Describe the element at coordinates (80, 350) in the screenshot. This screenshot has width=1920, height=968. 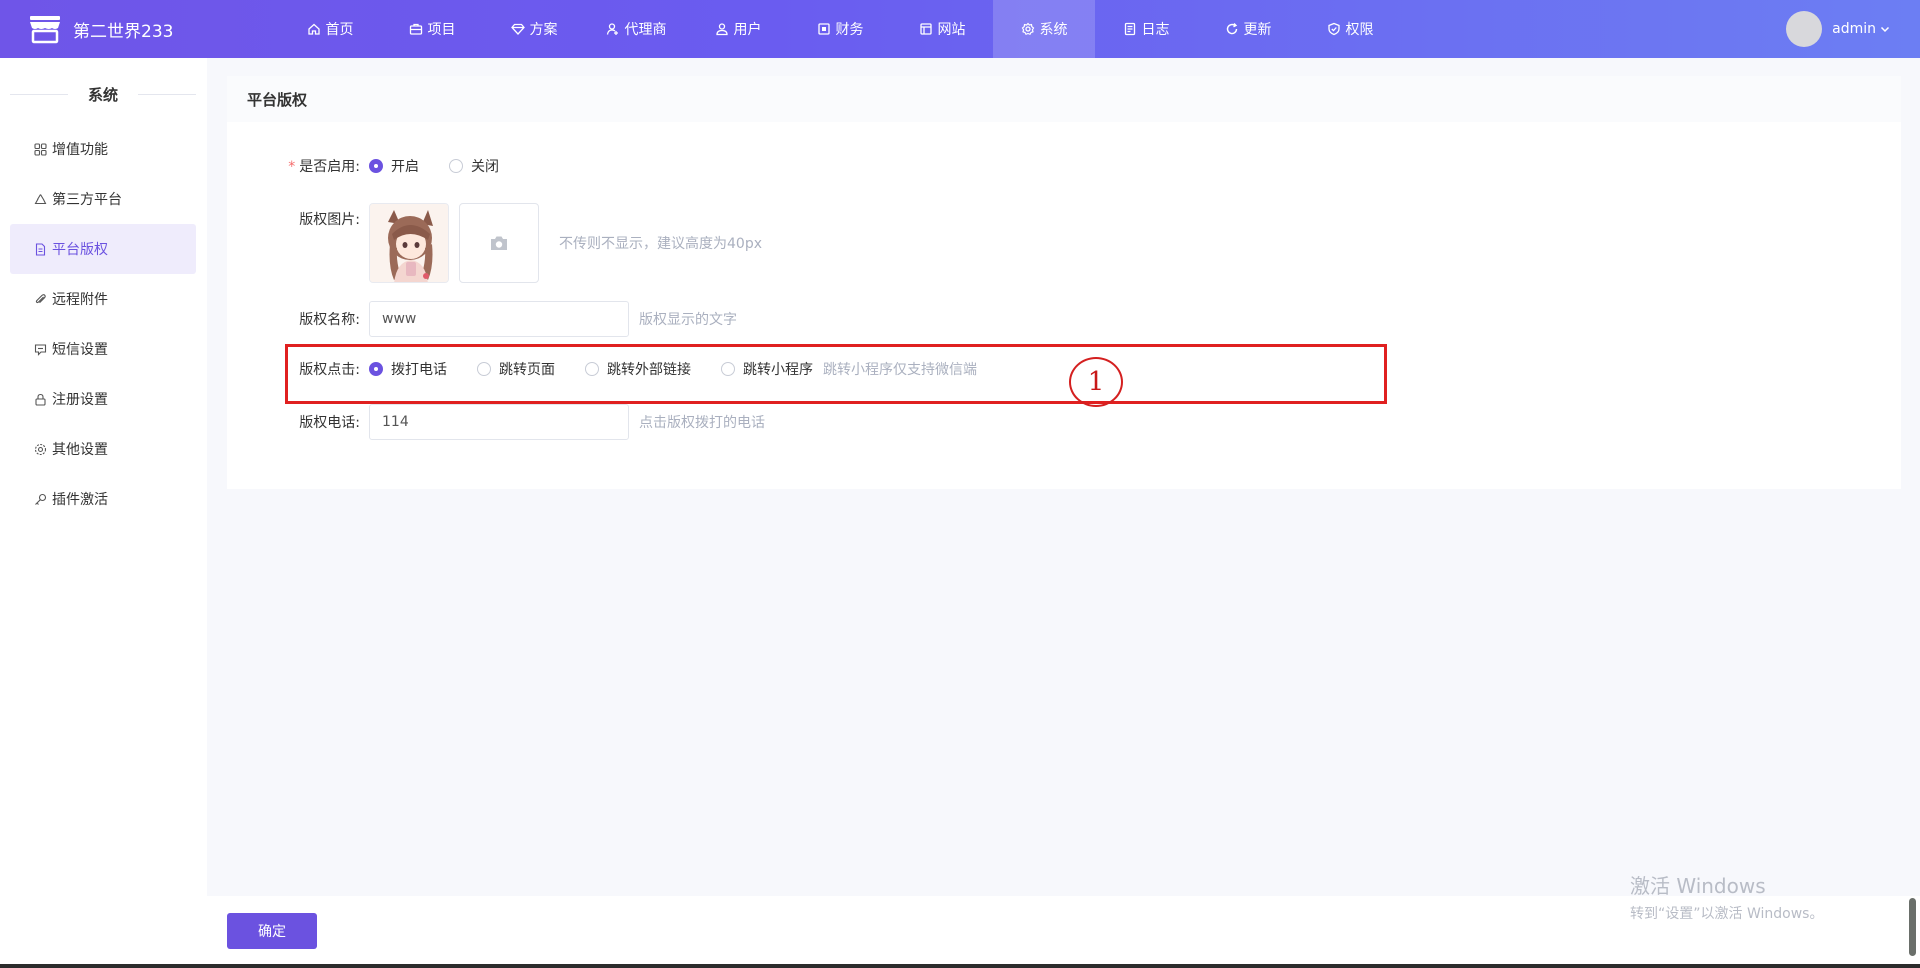
I see `sidebar-item-label: 短信设置` at that location.